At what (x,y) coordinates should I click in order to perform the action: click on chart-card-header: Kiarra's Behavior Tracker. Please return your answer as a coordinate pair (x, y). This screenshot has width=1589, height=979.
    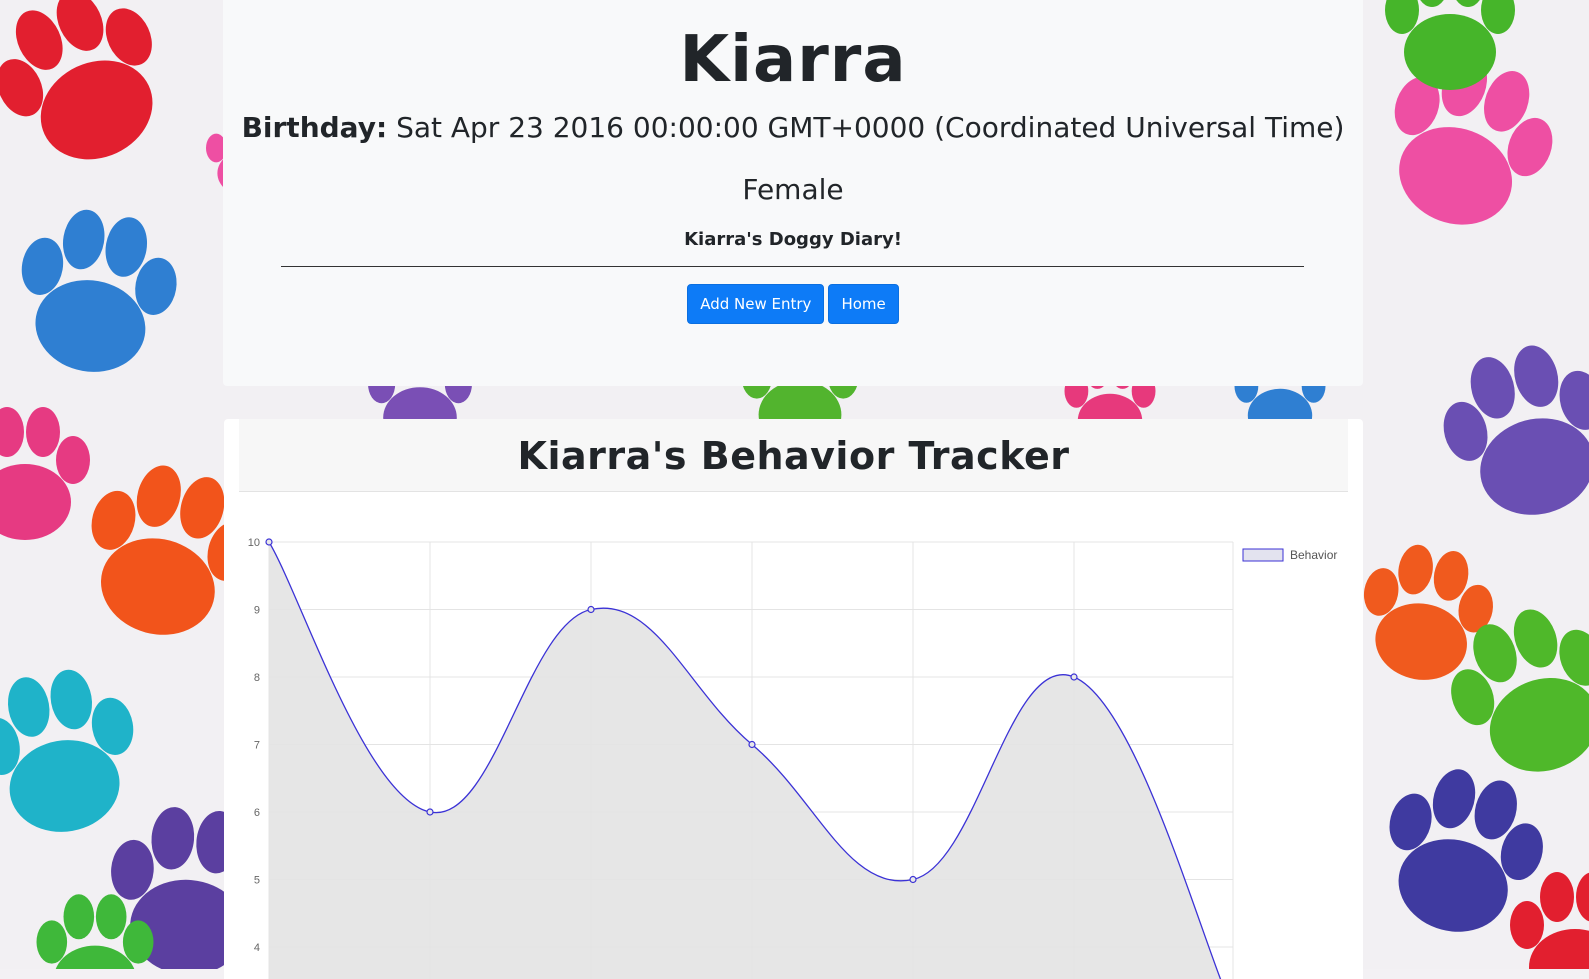
    Looking at the image, I should click on (793, 455).